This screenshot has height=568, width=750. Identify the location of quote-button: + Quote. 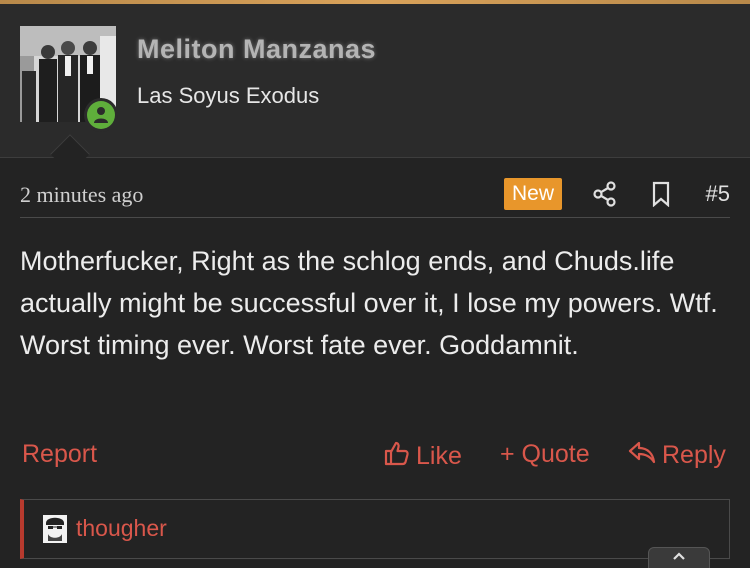
(545, 454).